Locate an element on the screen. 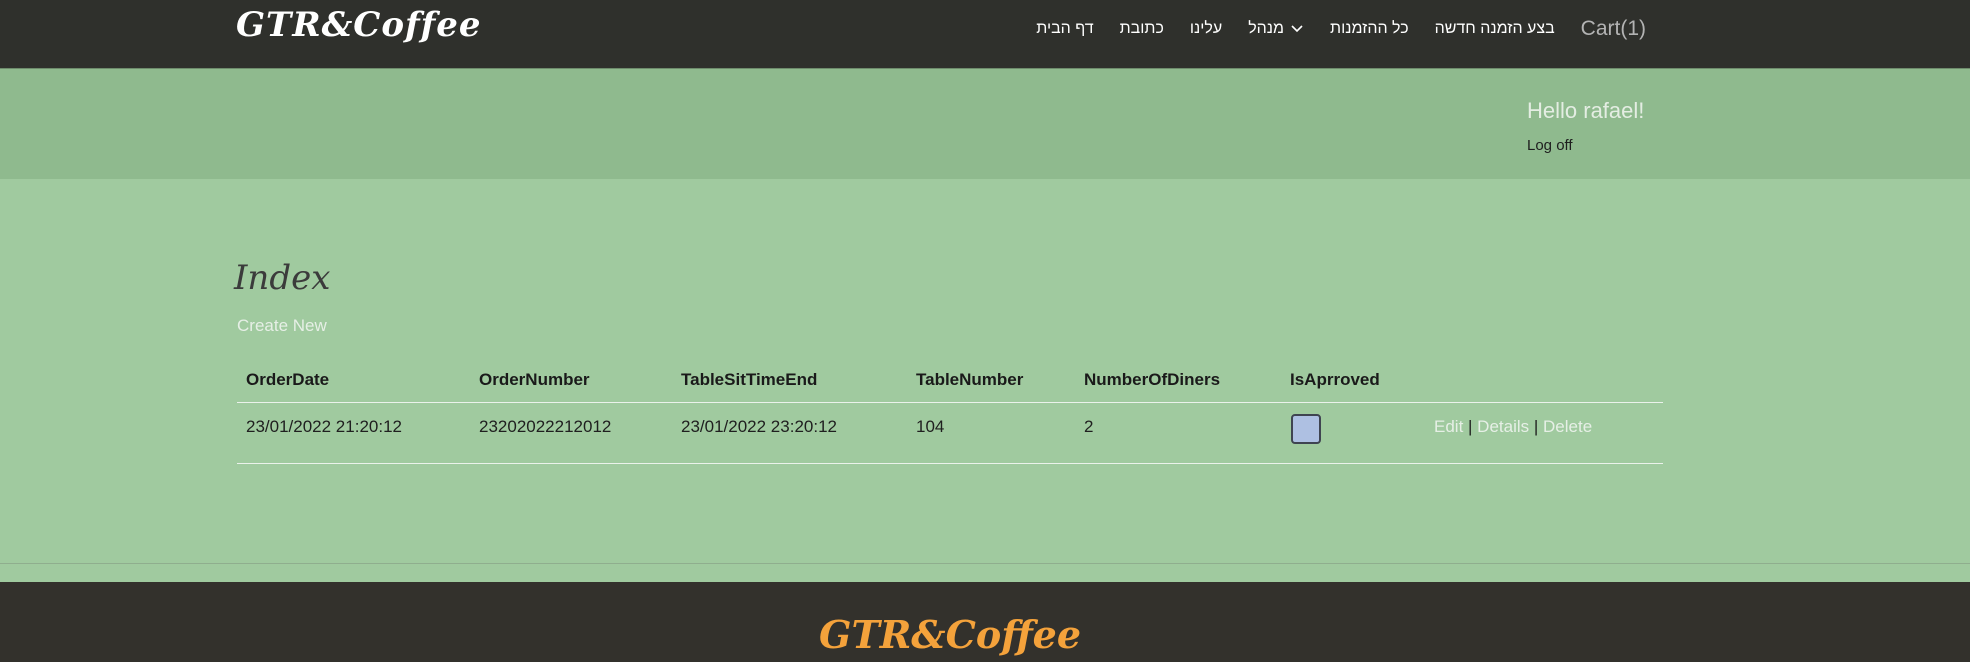  details-link: Details is located at coordinates (1503, 426).